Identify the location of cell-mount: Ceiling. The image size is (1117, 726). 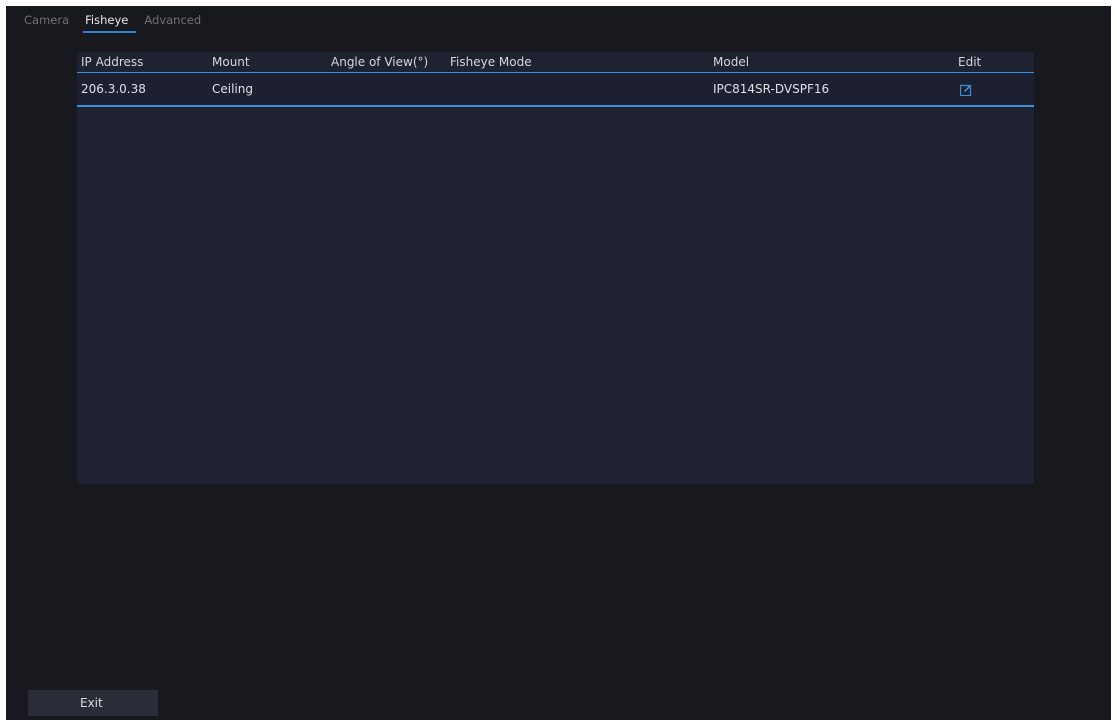
(232, 89).